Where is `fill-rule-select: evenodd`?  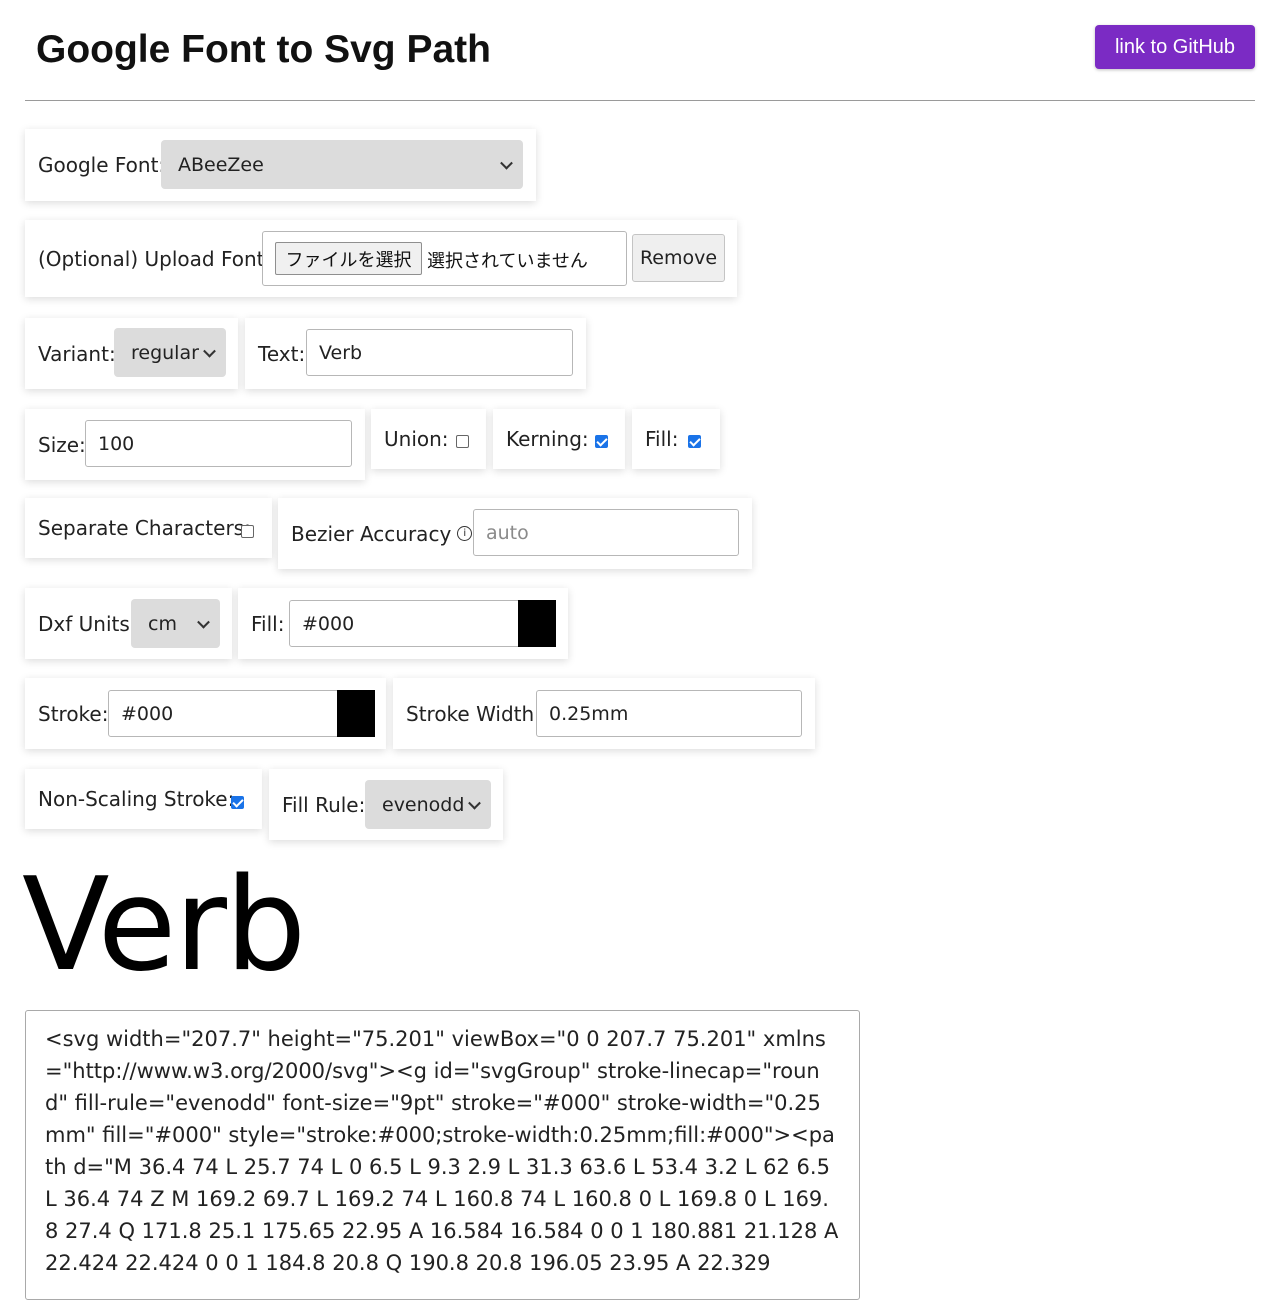
fill-rule-select: evenodd is located at coordinates (428, 804).